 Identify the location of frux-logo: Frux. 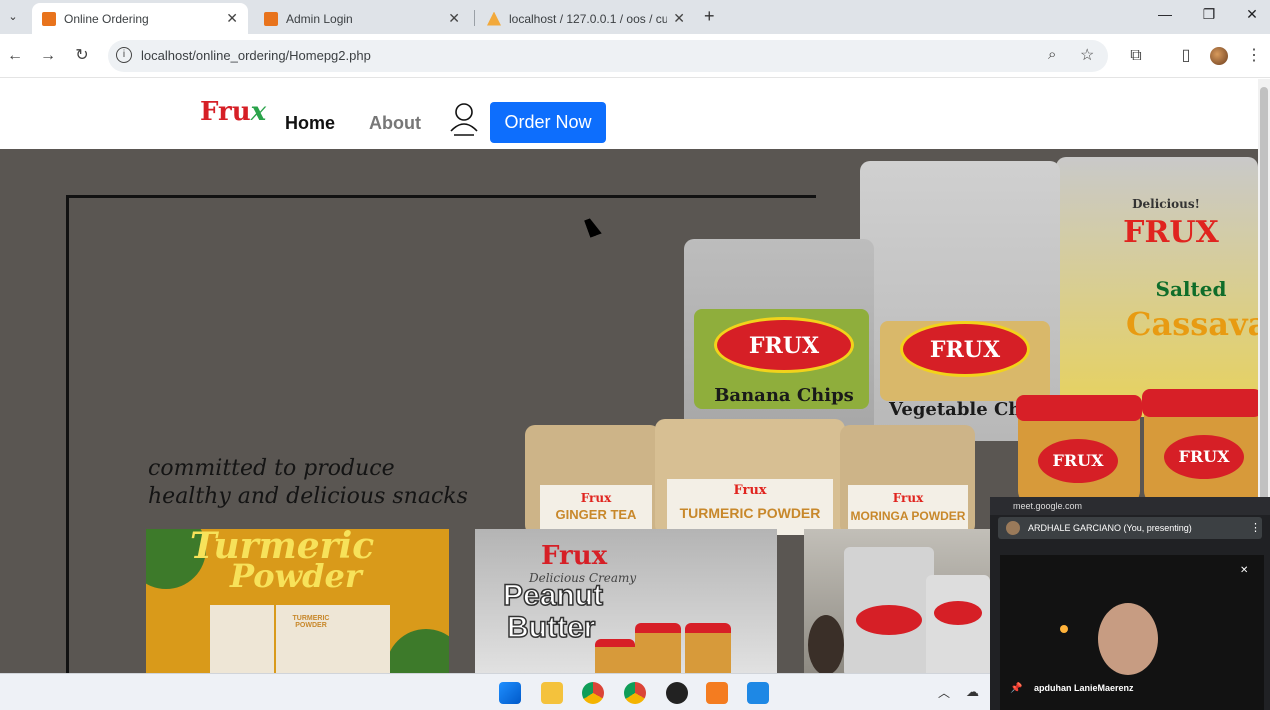
(233, 112).